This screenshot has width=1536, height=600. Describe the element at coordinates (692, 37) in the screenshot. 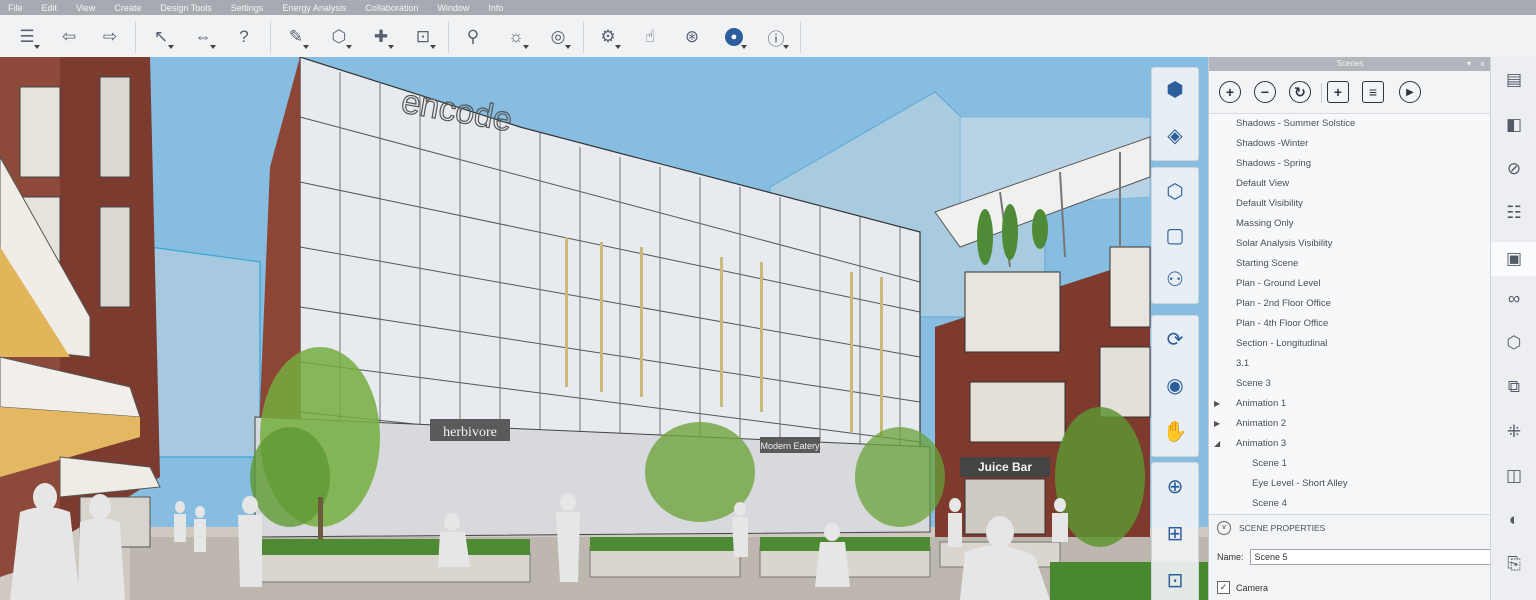

I see `share-icon: ⊛` at that location.